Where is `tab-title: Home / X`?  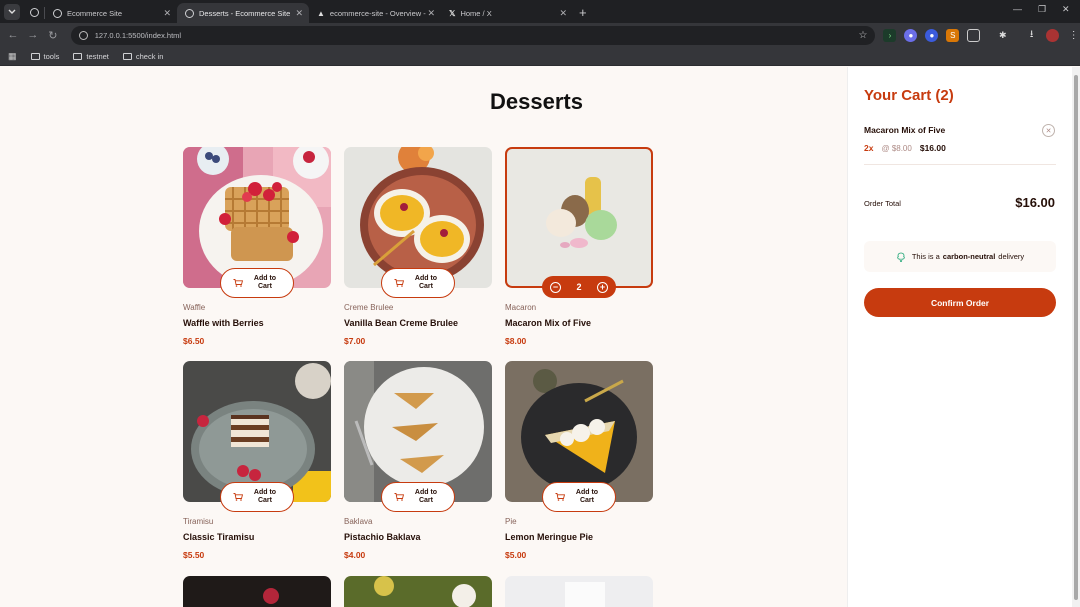
tab-title: Home / X is located at coordinates (476, 13).